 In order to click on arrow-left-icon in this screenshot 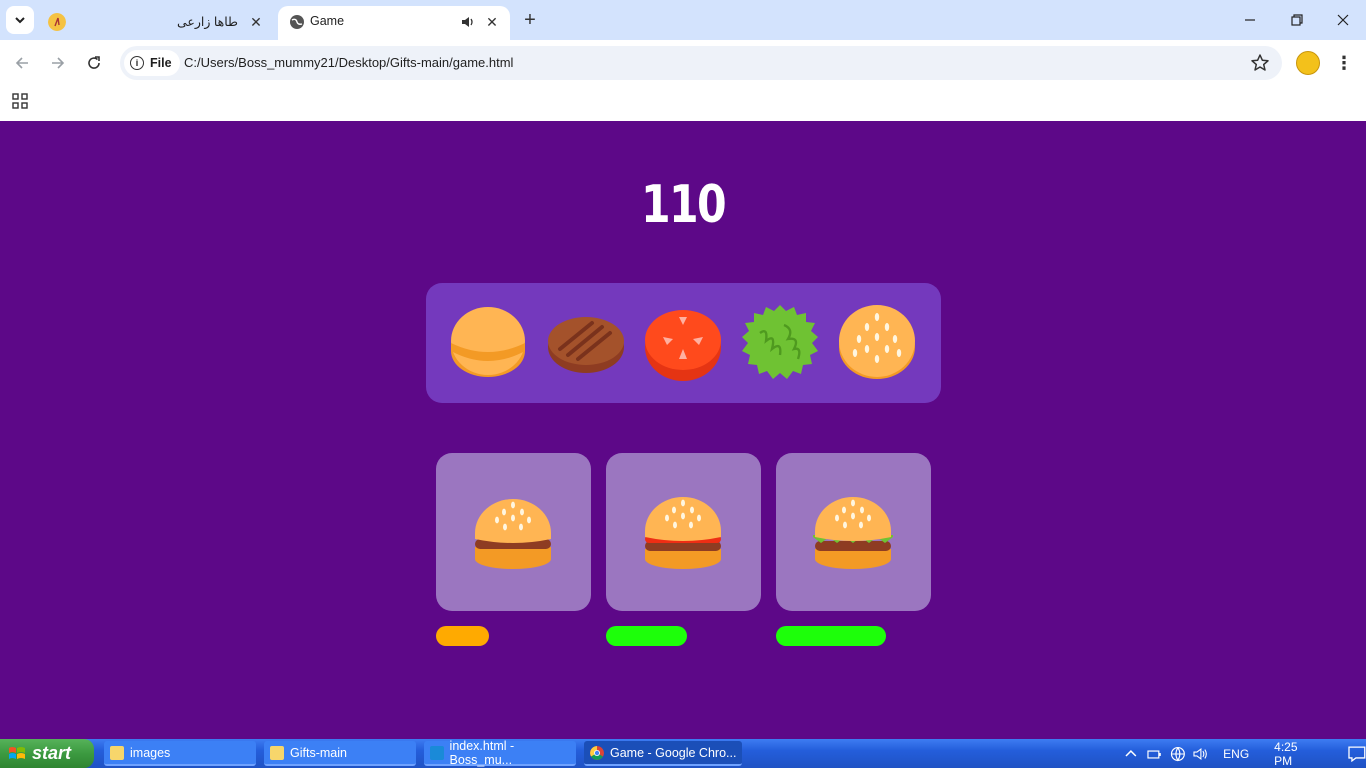, I will do `click(21, 63)`.